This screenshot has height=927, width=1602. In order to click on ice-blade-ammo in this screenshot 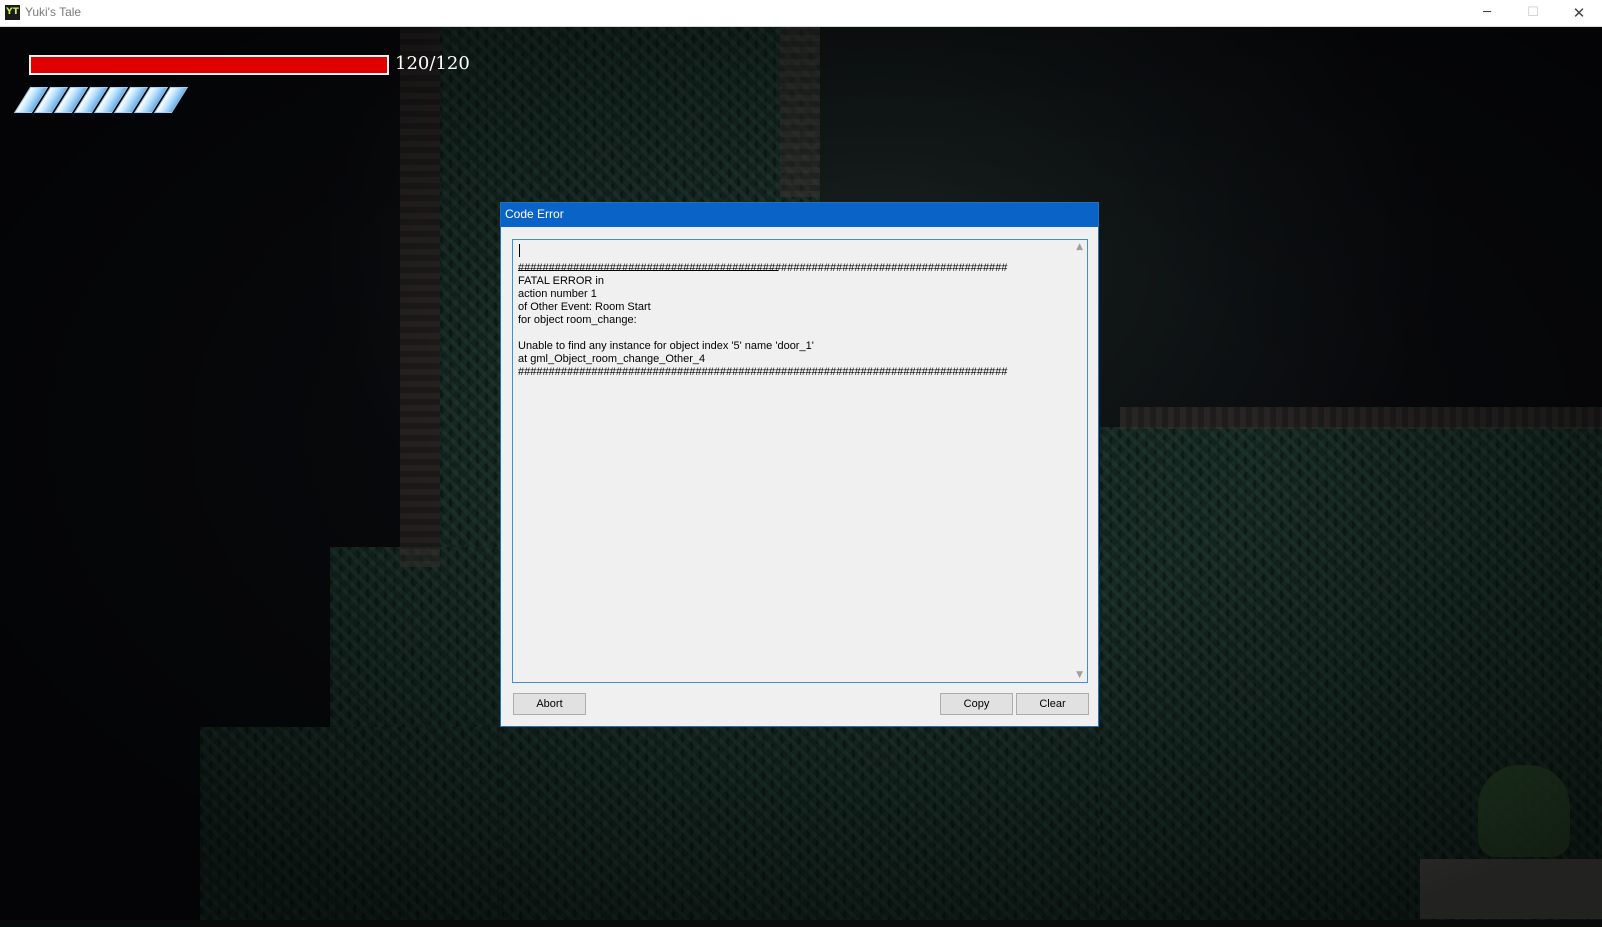, I will do `click(101, 100)`.